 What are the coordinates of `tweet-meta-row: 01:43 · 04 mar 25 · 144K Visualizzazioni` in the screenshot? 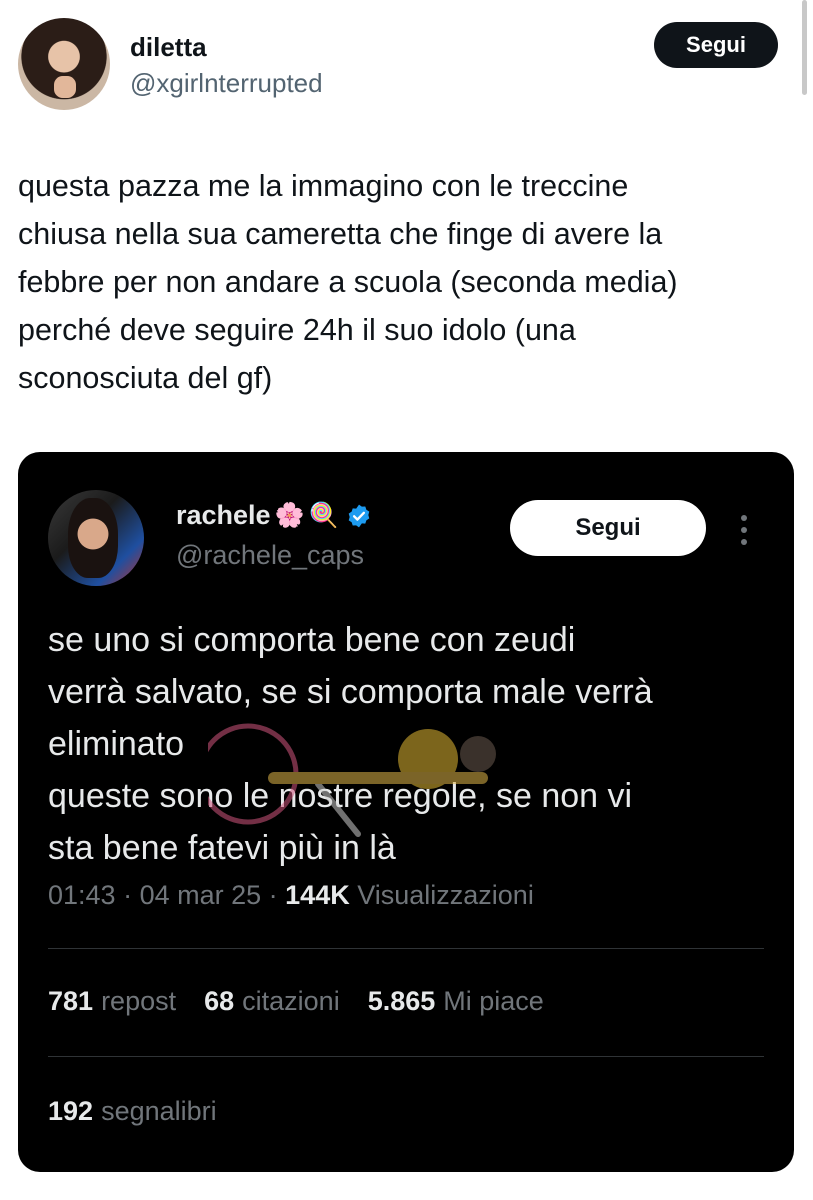 It's located at (291, 895).